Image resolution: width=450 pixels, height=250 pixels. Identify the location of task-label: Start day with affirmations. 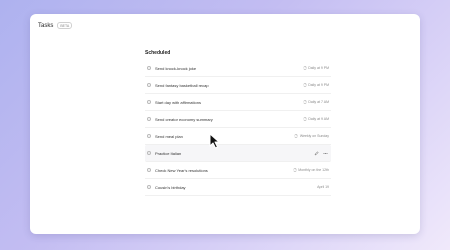
(178, 102).